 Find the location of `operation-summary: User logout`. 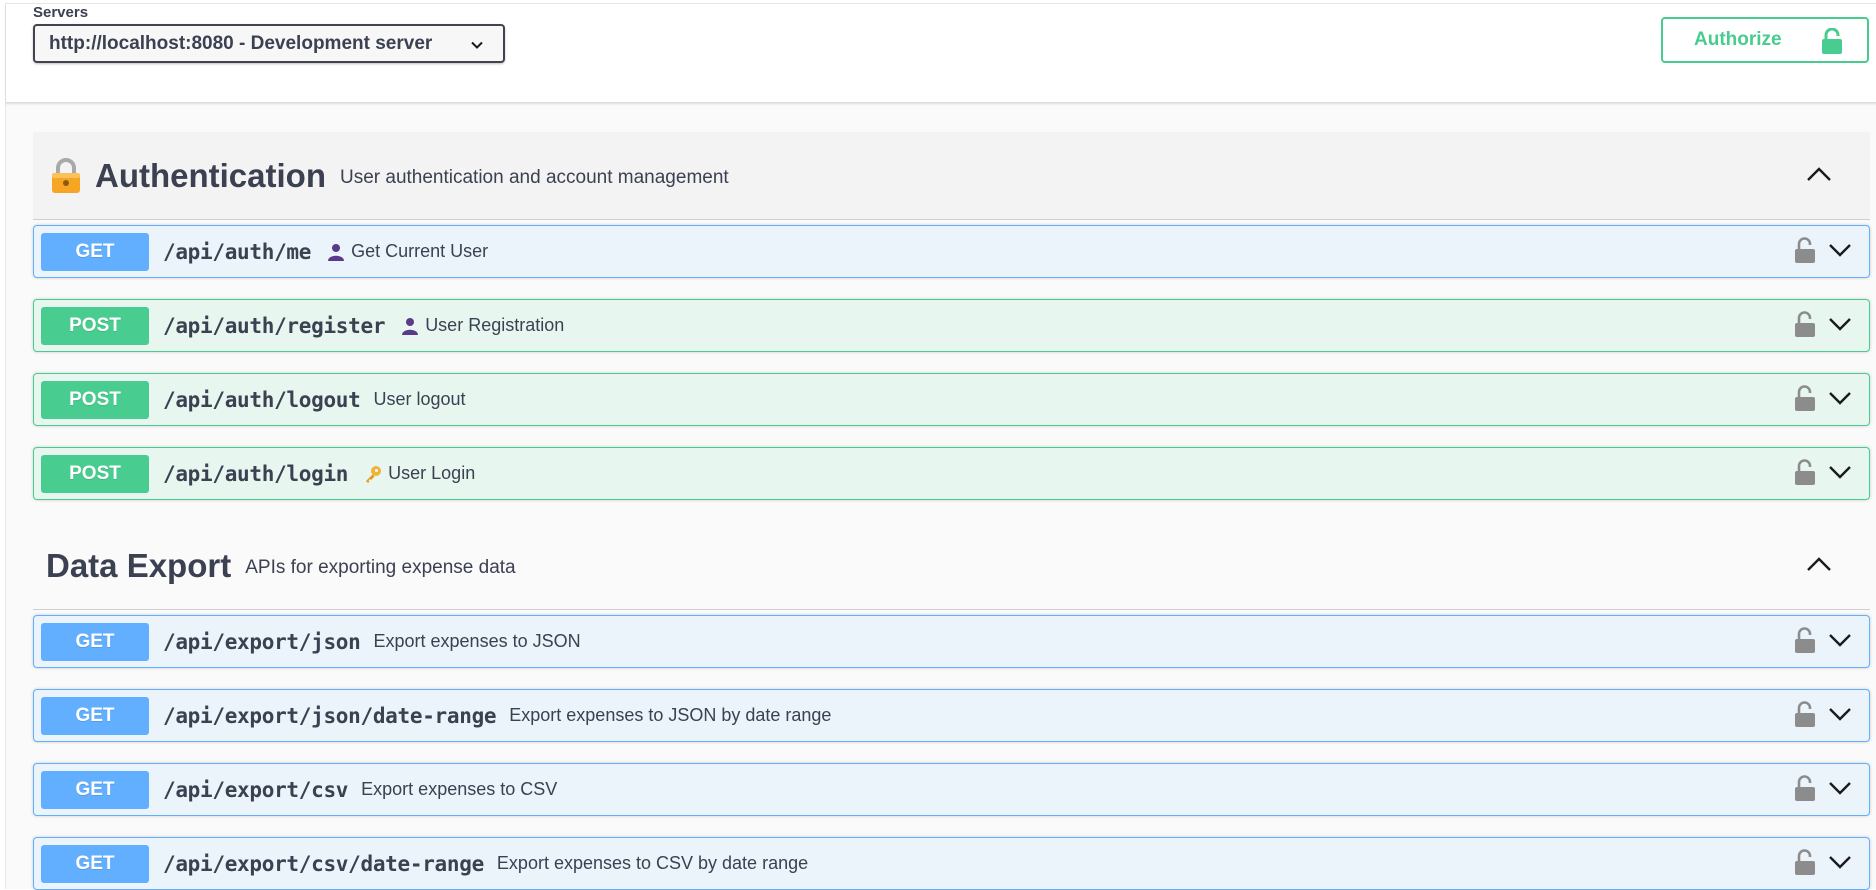

operation-summary: User logout is located at coordinates (419, 399).